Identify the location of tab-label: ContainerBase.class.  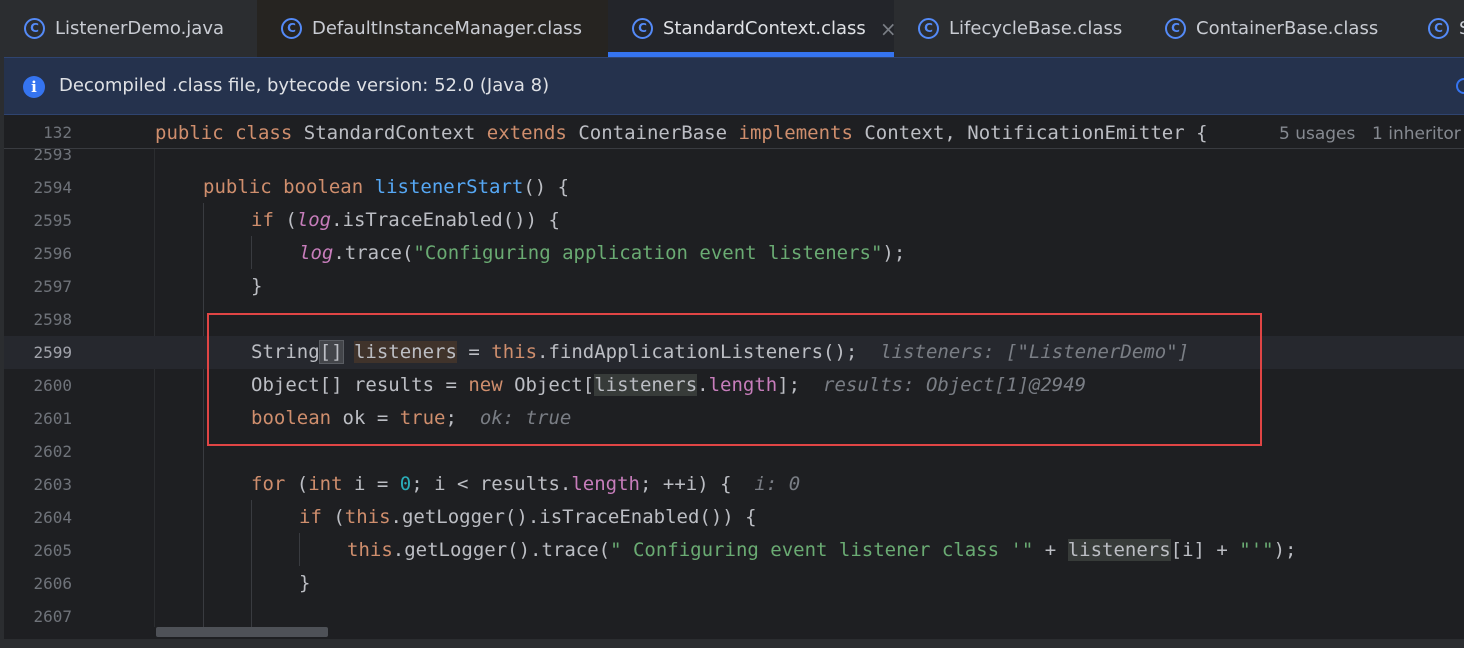
(1287, 28).